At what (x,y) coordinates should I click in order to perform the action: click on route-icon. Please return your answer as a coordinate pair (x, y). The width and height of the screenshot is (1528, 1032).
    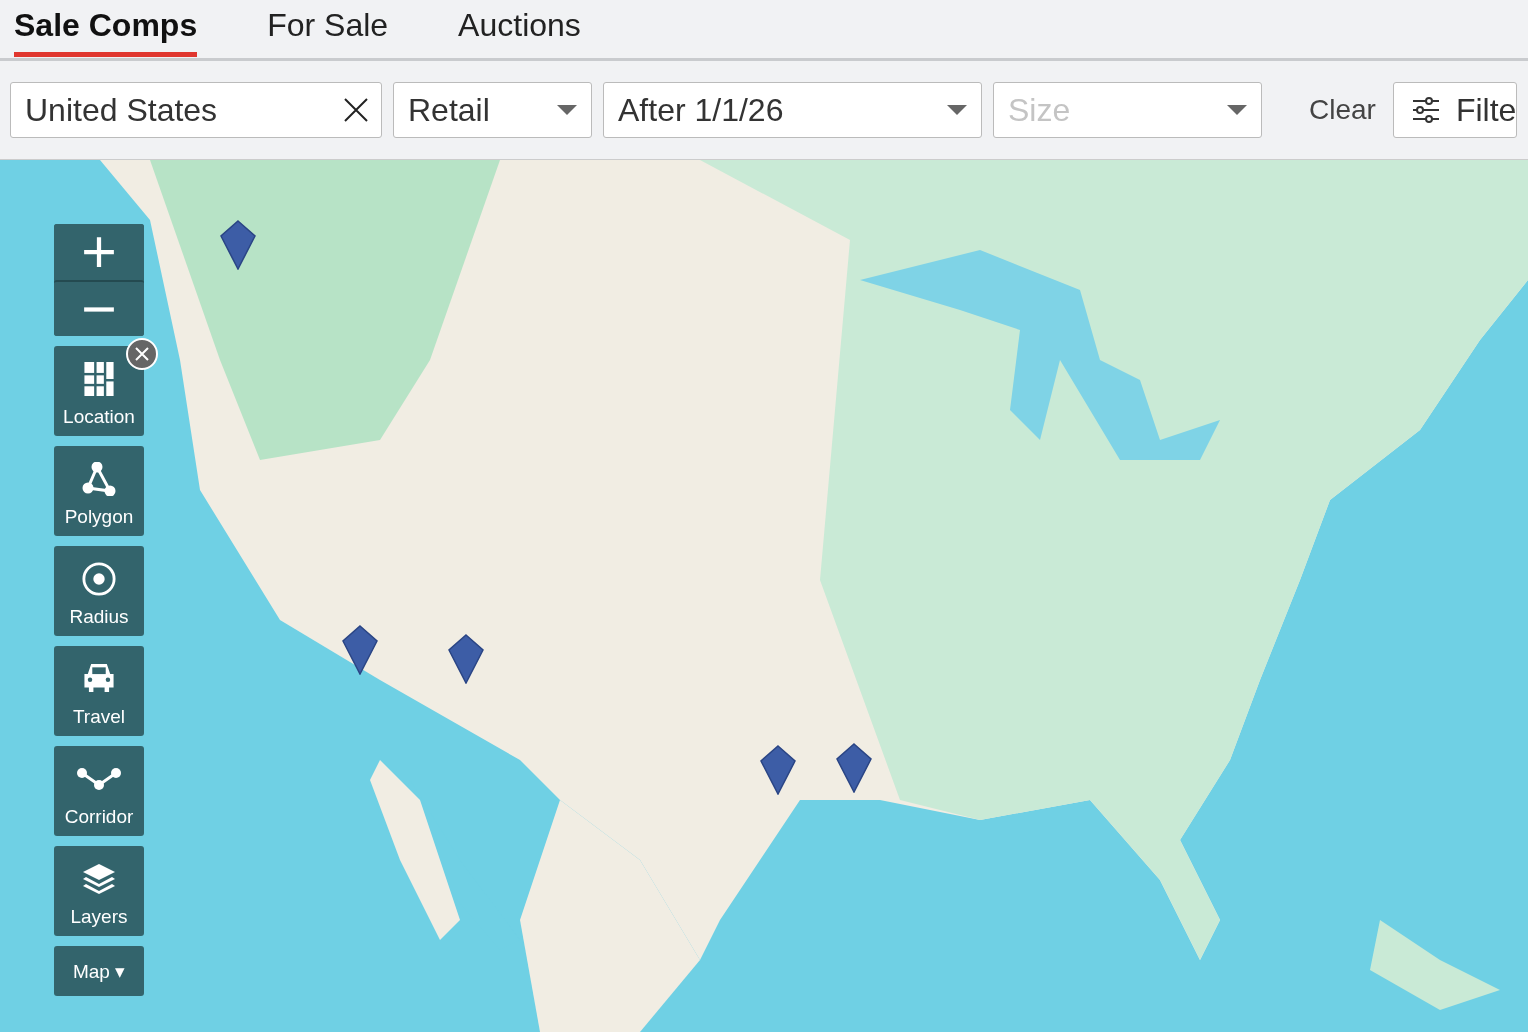
    Looking at the image, I should click on (99, 779).